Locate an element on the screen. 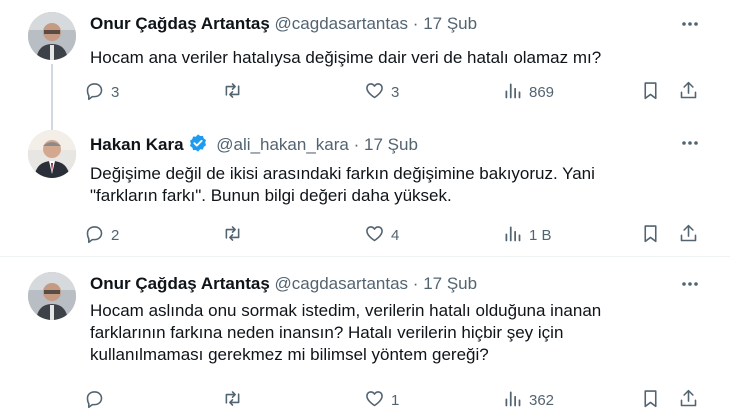  like-button: 3 is located at coordinates (381, 92).